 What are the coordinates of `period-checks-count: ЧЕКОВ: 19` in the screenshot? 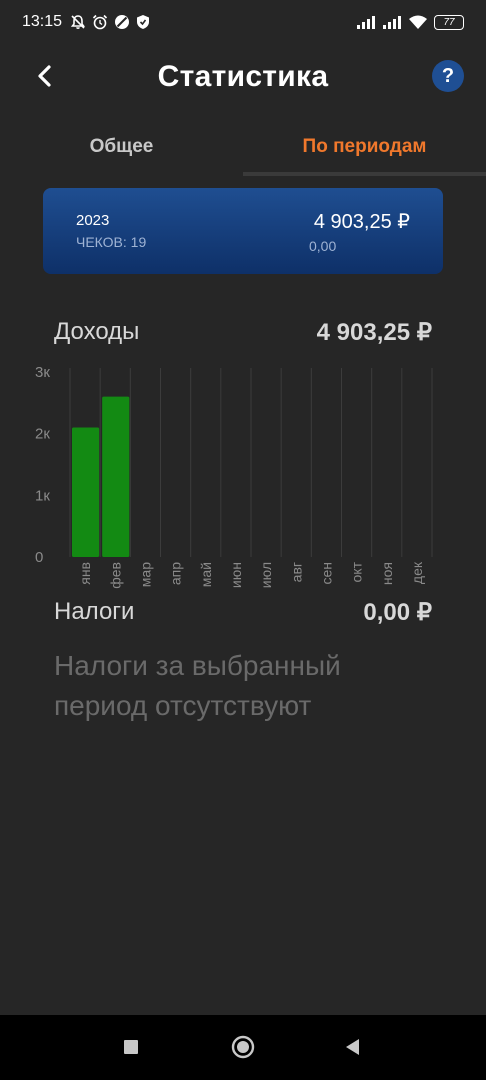 It's located at (111, 242).